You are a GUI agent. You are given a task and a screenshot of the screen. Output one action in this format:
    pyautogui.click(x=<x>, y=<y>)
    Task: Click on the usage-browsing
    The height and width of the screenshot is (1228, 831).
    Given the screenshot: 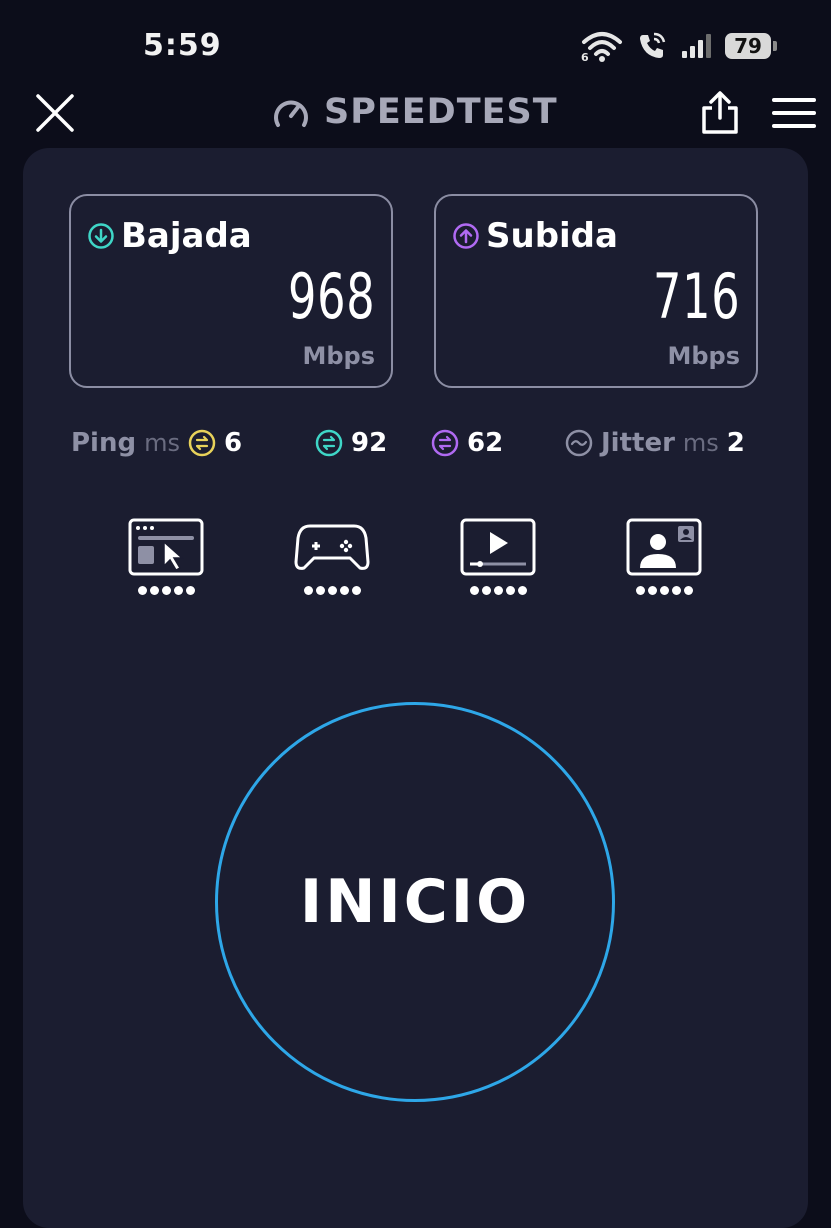 What is the action you would take?
    pyautogui.click(x=166, y=556)
    